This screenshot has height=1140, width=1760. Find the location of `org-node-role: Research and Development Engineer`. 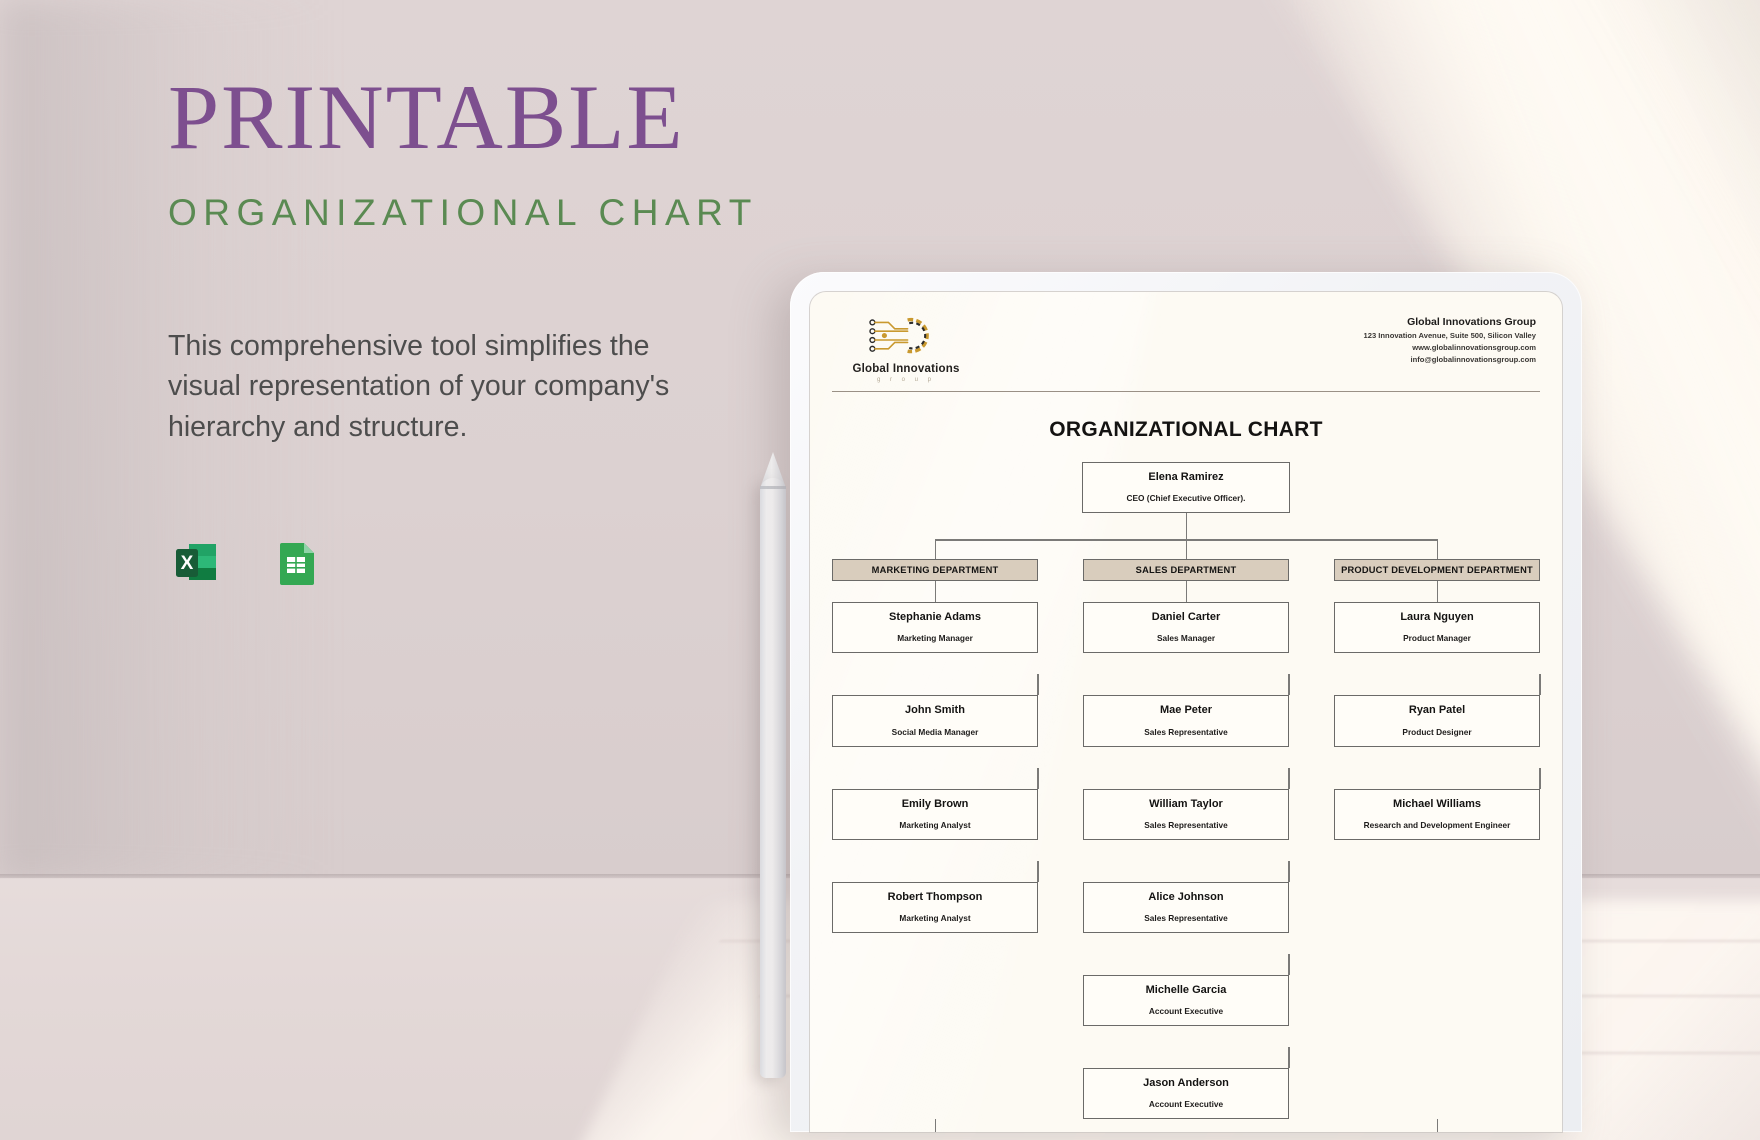

org-node-role: Research and Development Engineer is located at coordinates (1437, 824).